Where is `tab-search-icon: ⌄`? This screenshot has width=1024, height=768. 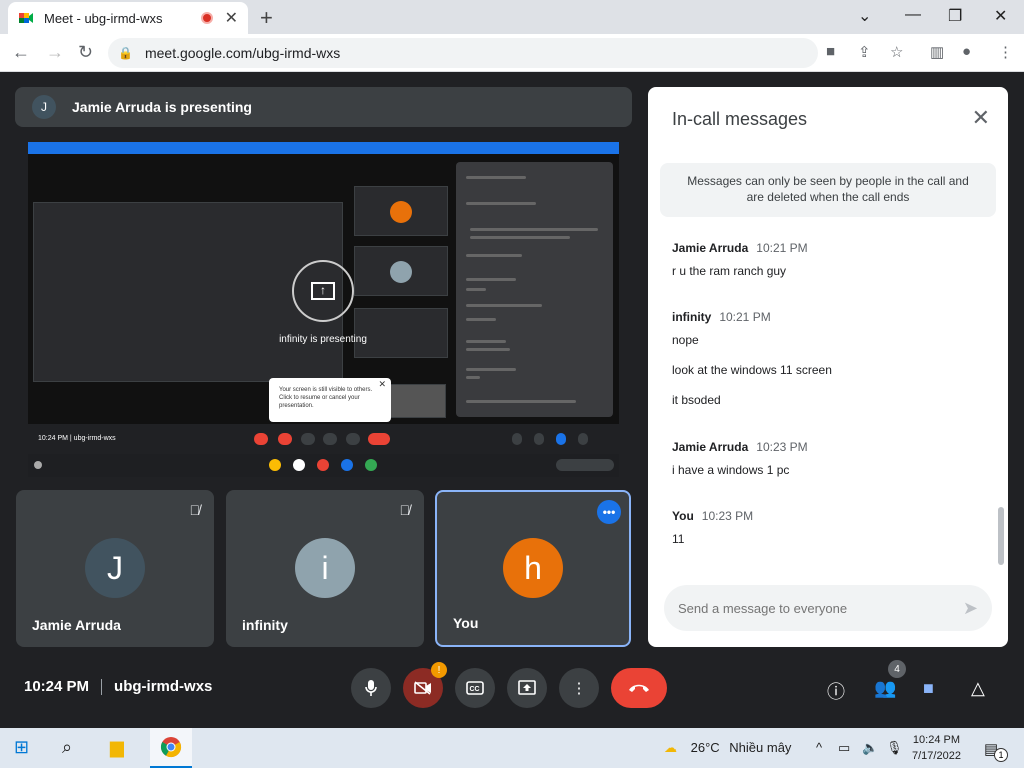 tab-search-icon: ⌄ is located at coordinates (864, 16).